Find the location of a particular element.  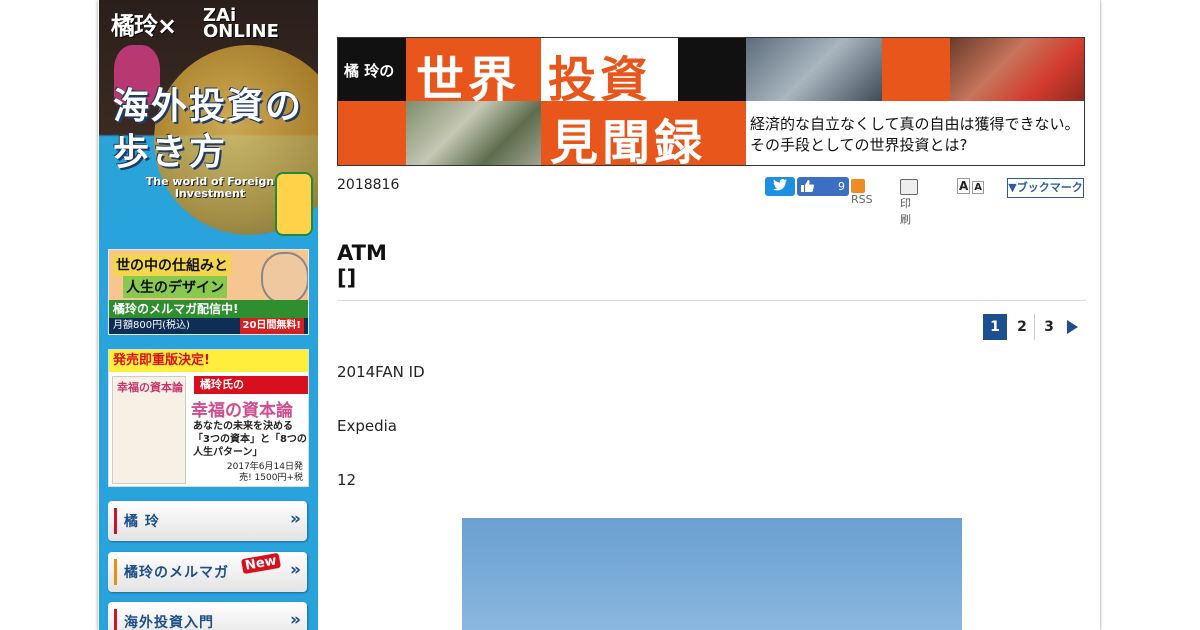

author-portrait-illustration is located at coordinates (284, 278).